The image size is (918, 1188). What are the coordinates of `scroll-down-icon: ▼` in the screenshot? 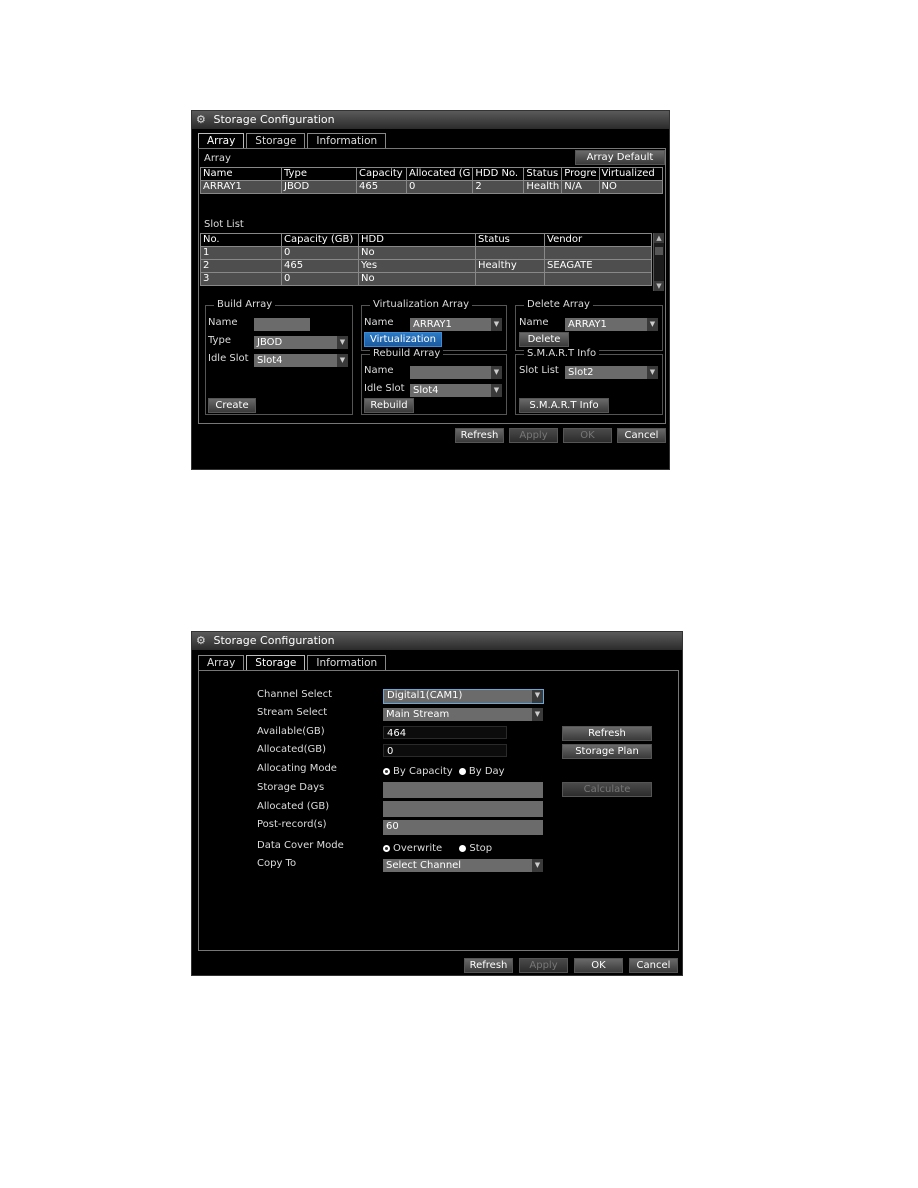 It's located at (659, 286).